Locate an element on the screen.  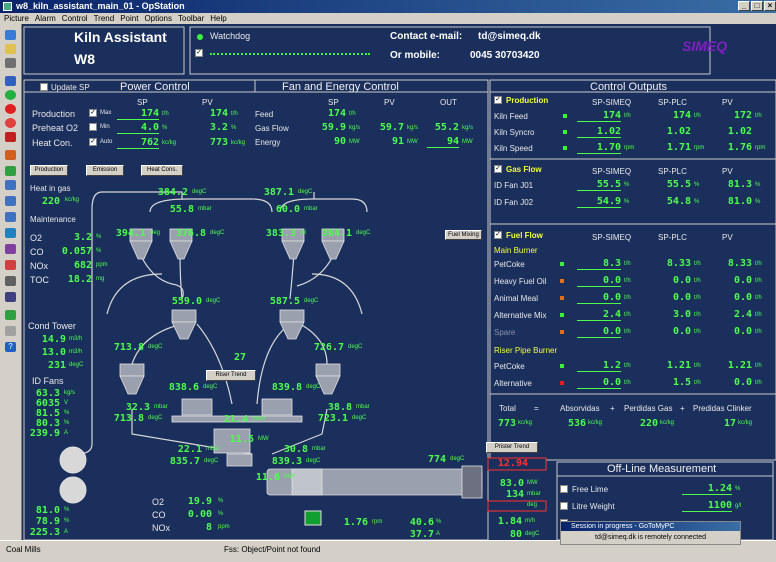
menu-alarm: Alarm is located at coordinates (45, 18).